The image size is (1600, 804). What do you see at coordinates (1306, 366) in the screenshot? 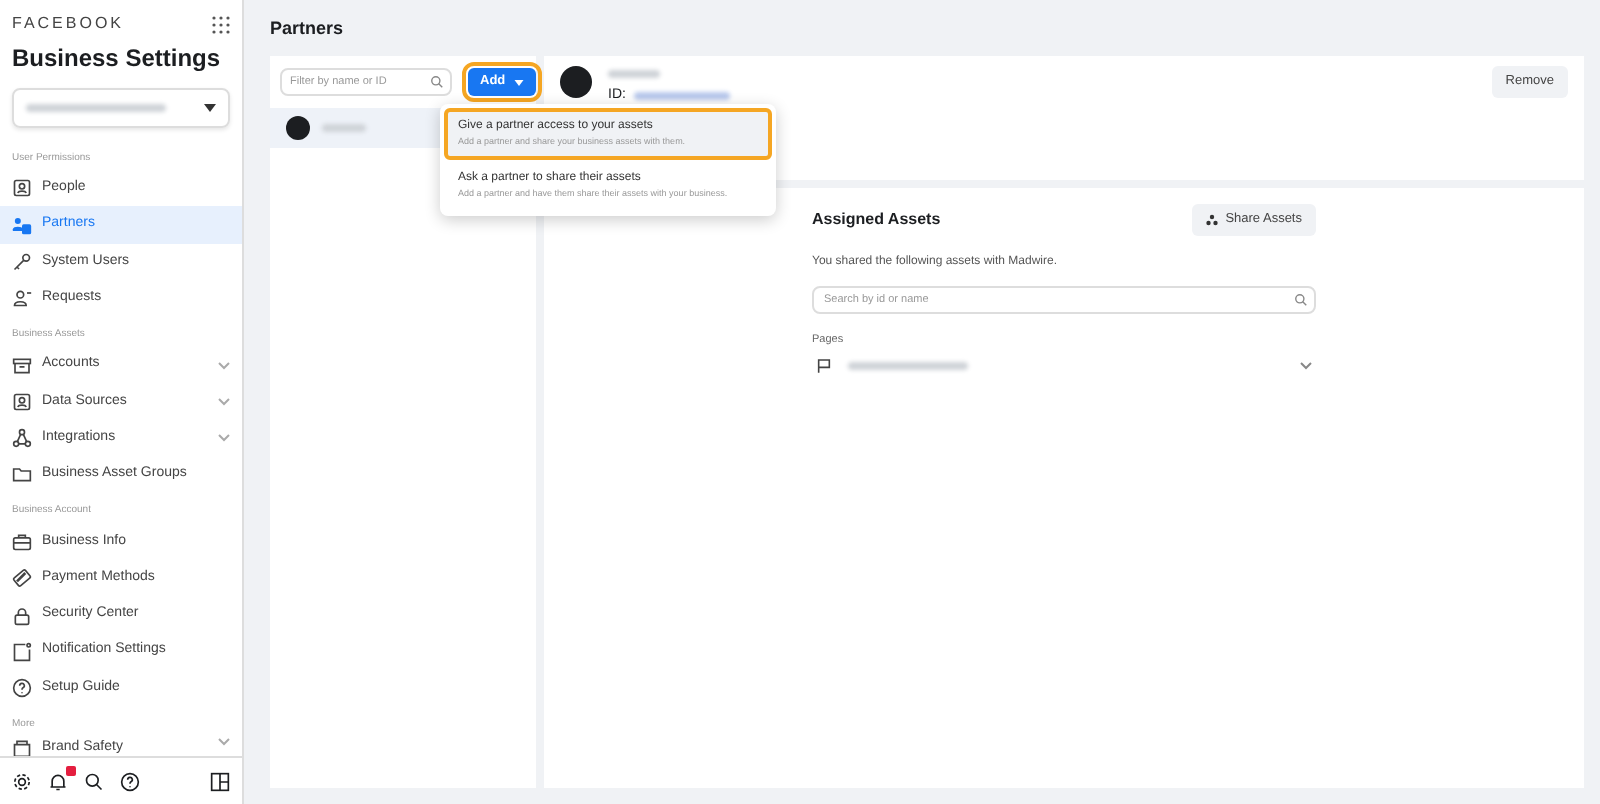
I see `chevron-icon` at bounding box center [1306, 366].